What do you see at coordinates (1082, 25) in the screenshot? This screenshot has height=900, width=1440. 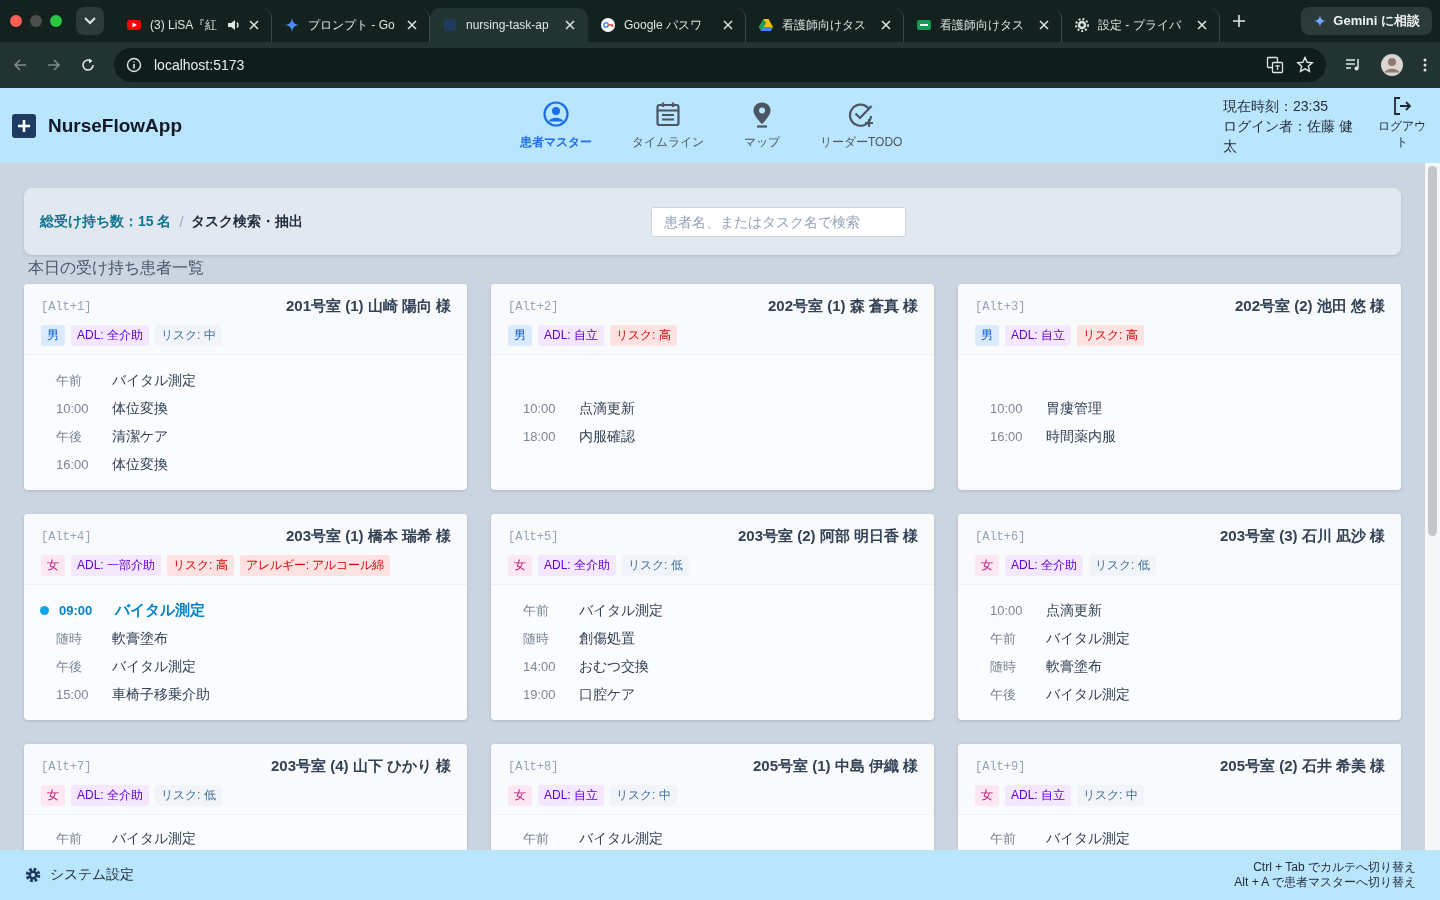 I see `gear-icon` at bounding box center [1082, 25].